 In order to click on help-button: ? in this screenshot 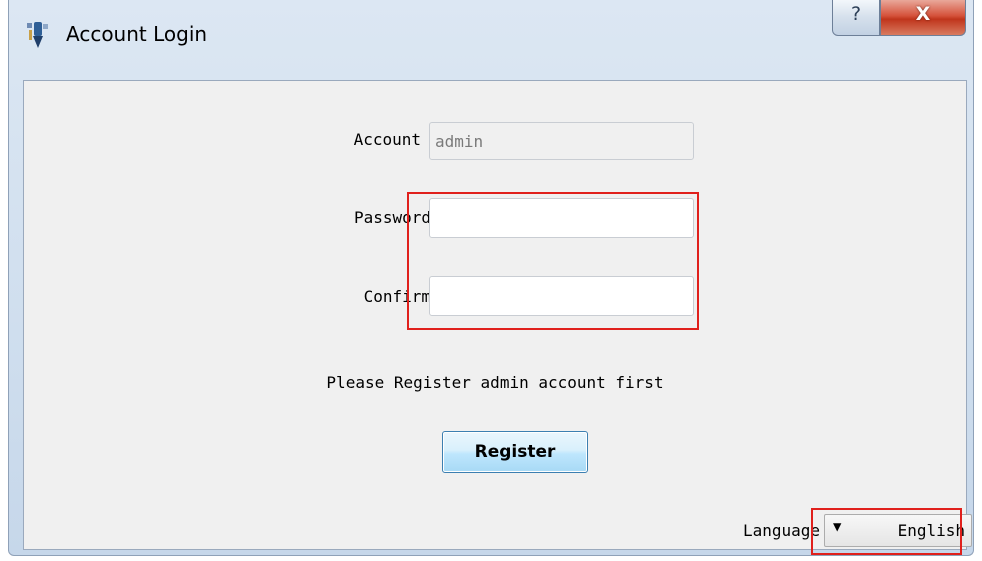, I will do `click(856, 18)`.